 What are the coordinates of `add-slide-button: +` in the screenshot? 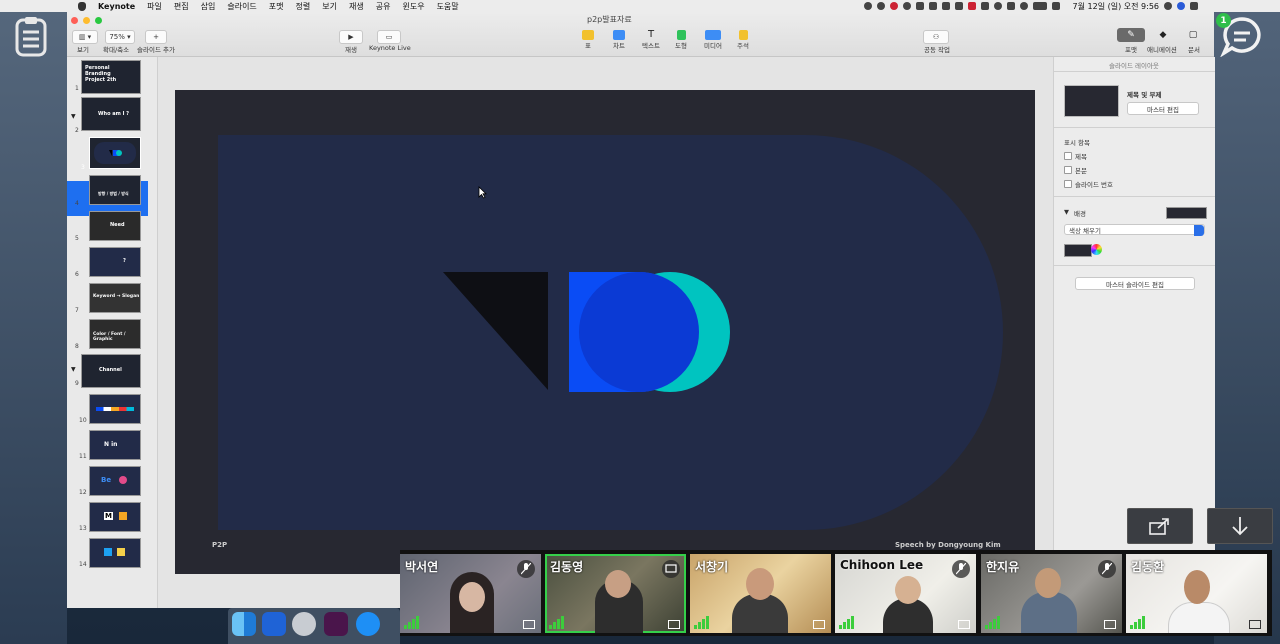 It's located at (156, 37).